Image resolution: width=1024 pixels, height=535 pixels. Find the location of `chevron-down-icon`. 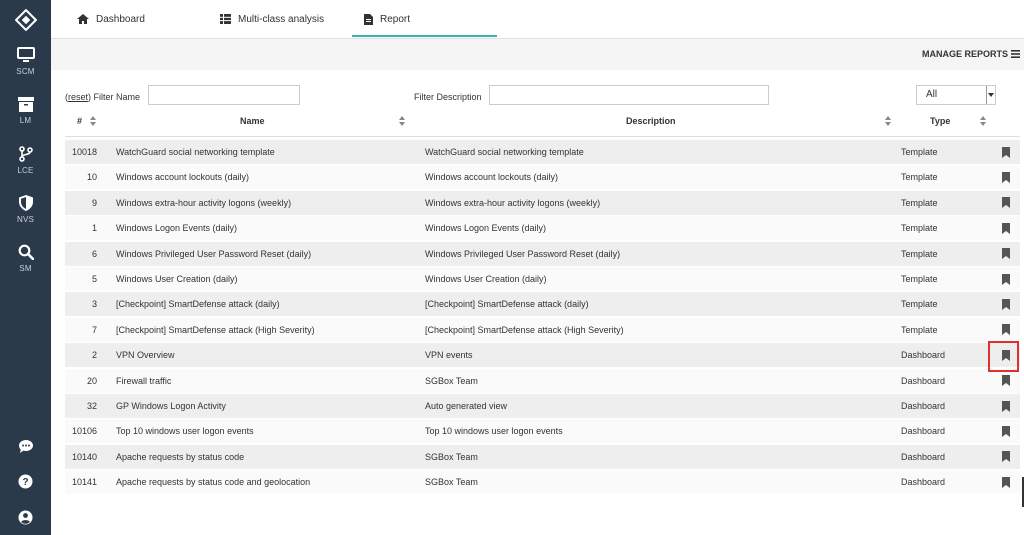

chevron-down-icon is located at coordinates (990, 95).